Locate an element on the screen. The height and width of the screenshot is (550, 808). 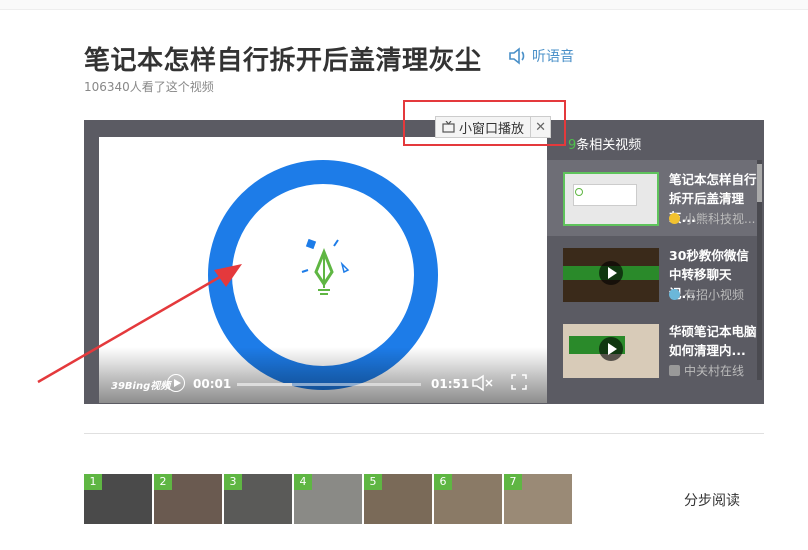
related-videos-header: 9条相关视频 is located at coordinates (604, 143).